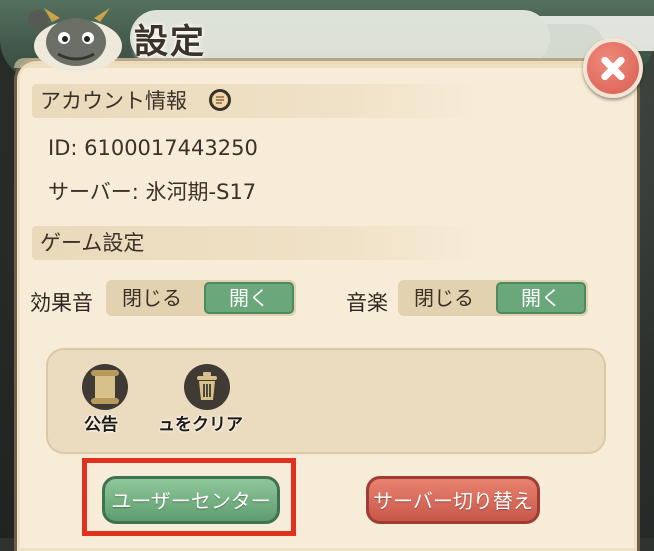 The height and width of the screenshot is (551, 654). I want to click on account-info-label: アカウント情報, so click(113, 101).